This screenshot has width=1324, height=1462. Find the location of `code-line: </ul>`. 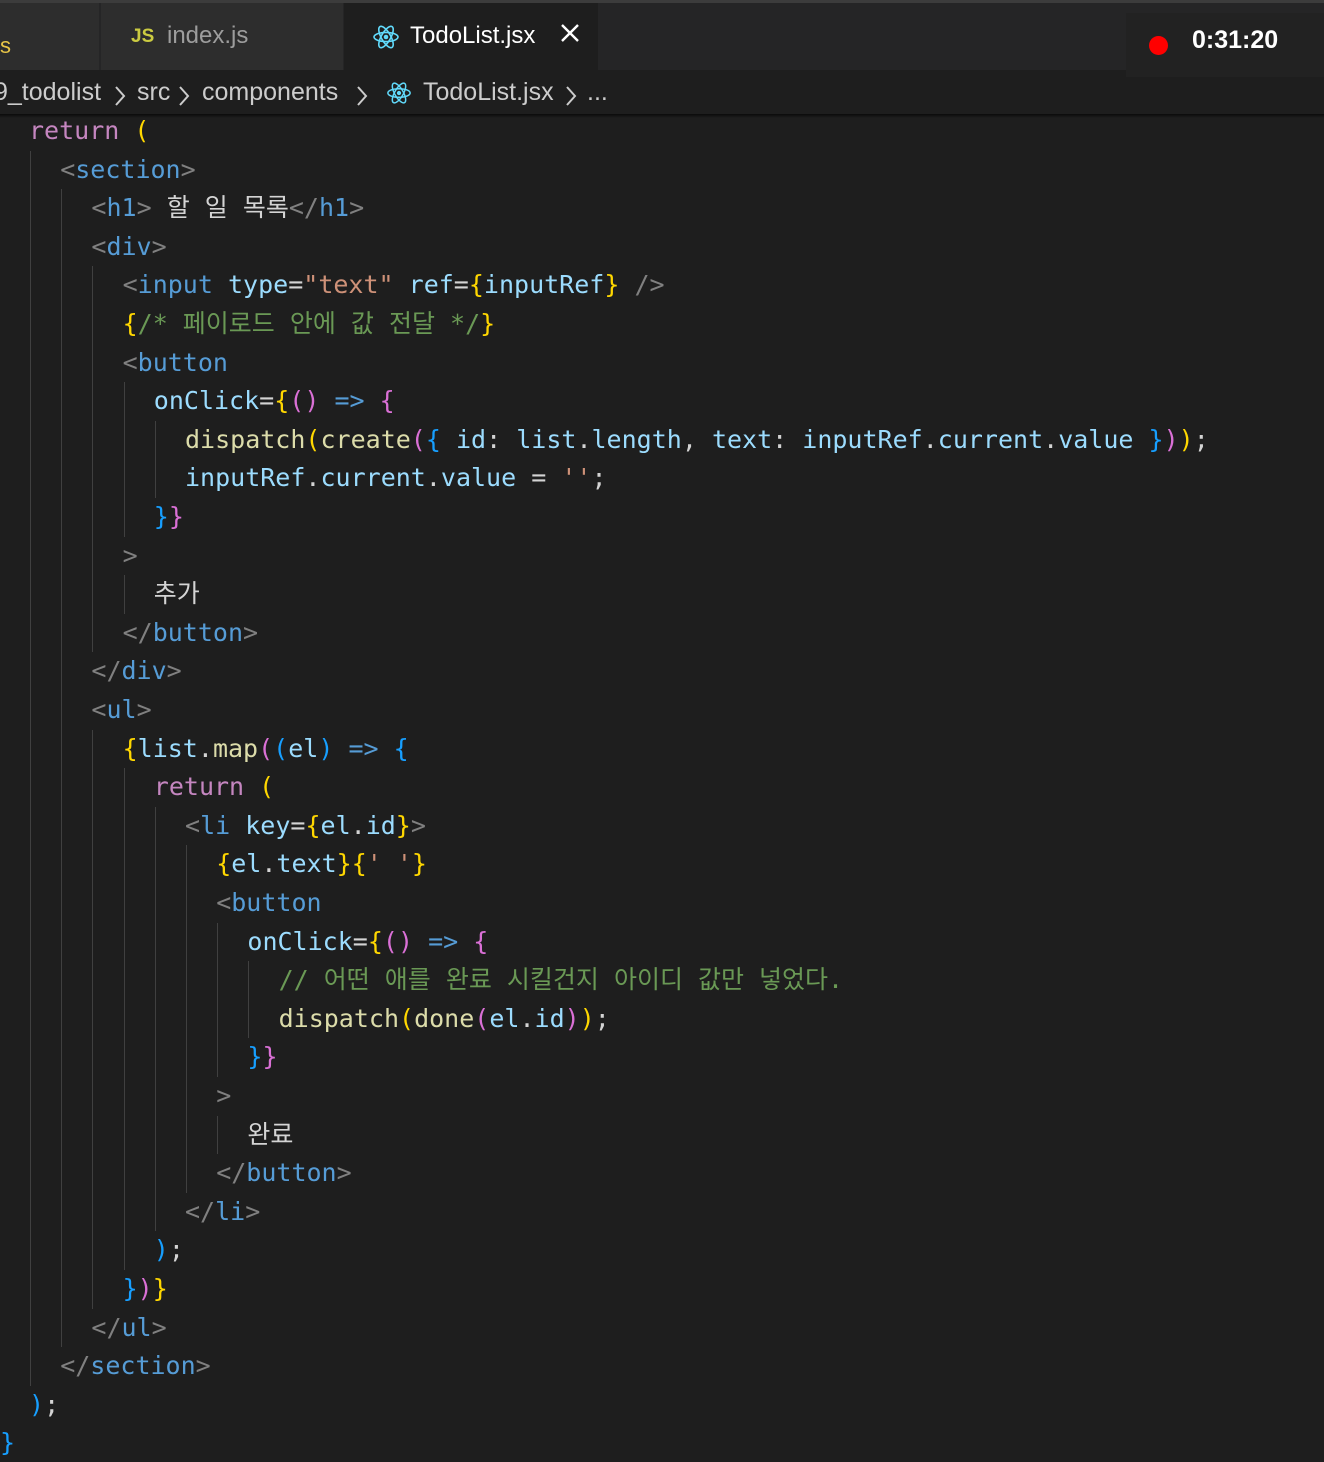

code-line: </ul> is located at coordinates (129, 1327).